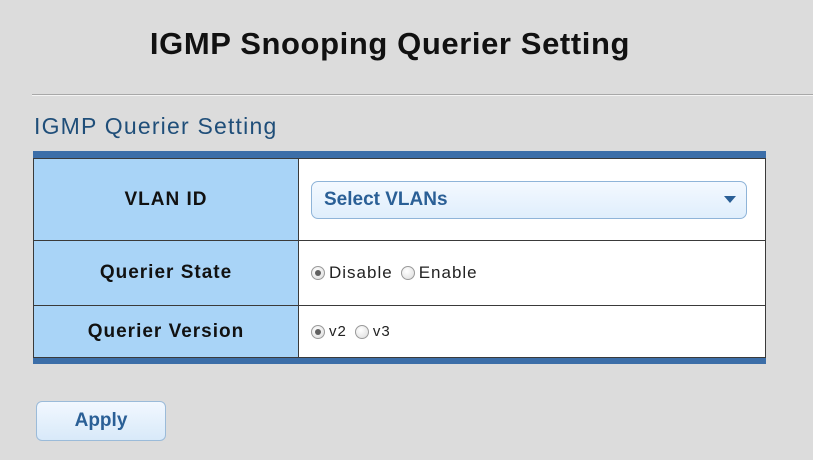  I want to click on querier-version-label: Querier Version, so click(166, 331).